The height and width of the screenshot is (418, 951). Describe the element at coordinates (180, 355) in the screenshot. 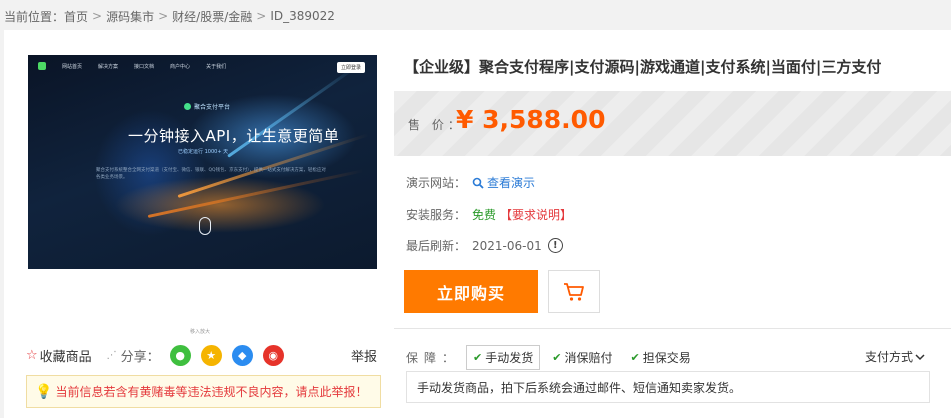

I see `wechat-share-icon: ●` at that location.